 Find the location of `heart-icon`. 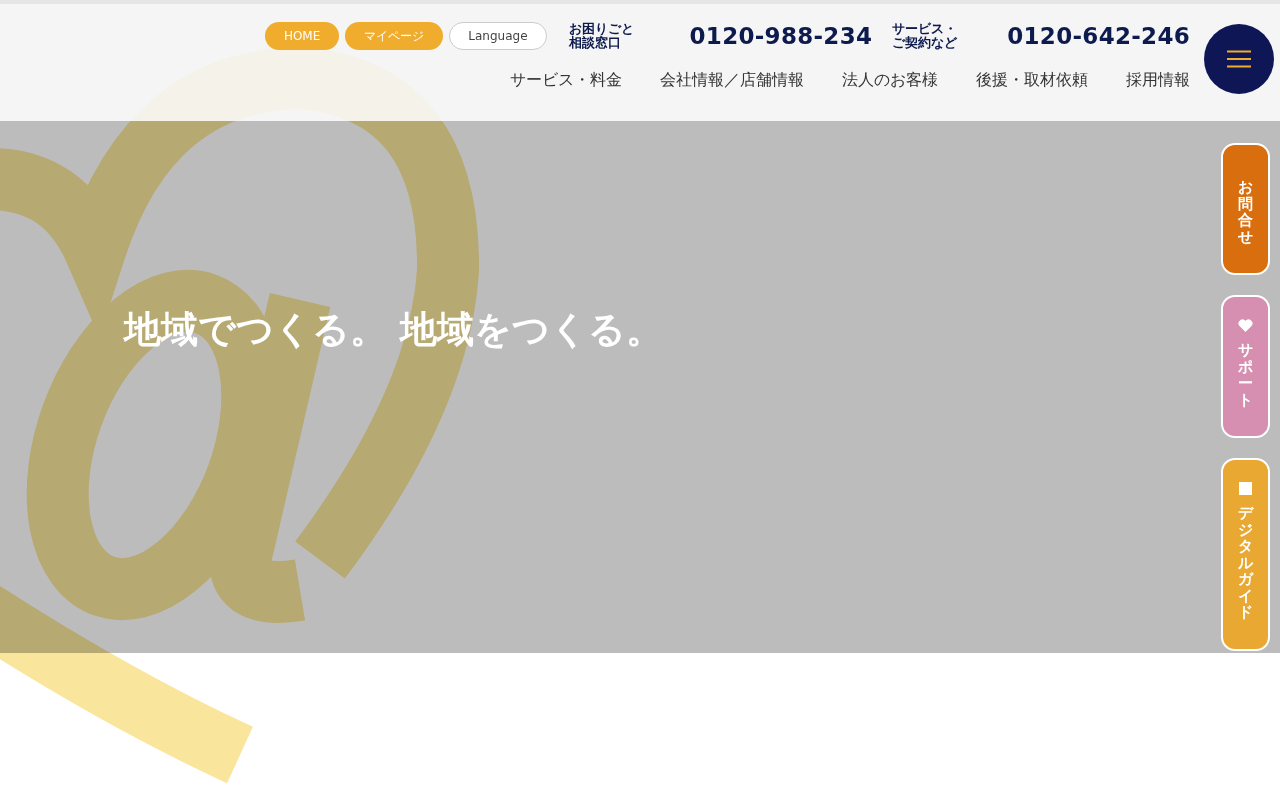

heart-icon is located at coordinates (1245, 325).